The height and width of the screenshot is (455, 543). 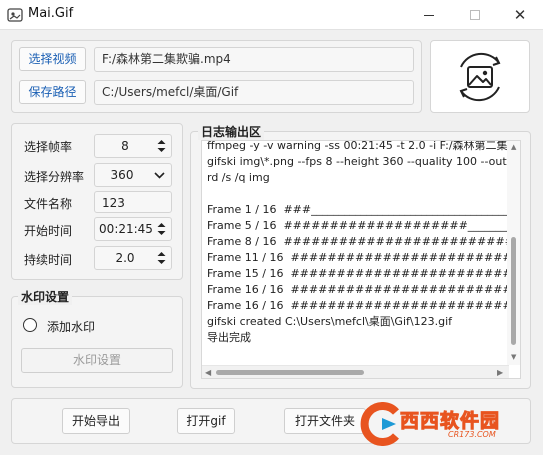 What do you see at coordinates (52, 92) in the screenshot?
I see `save-path-button: 保存路径` at bounding box center [52, 92].